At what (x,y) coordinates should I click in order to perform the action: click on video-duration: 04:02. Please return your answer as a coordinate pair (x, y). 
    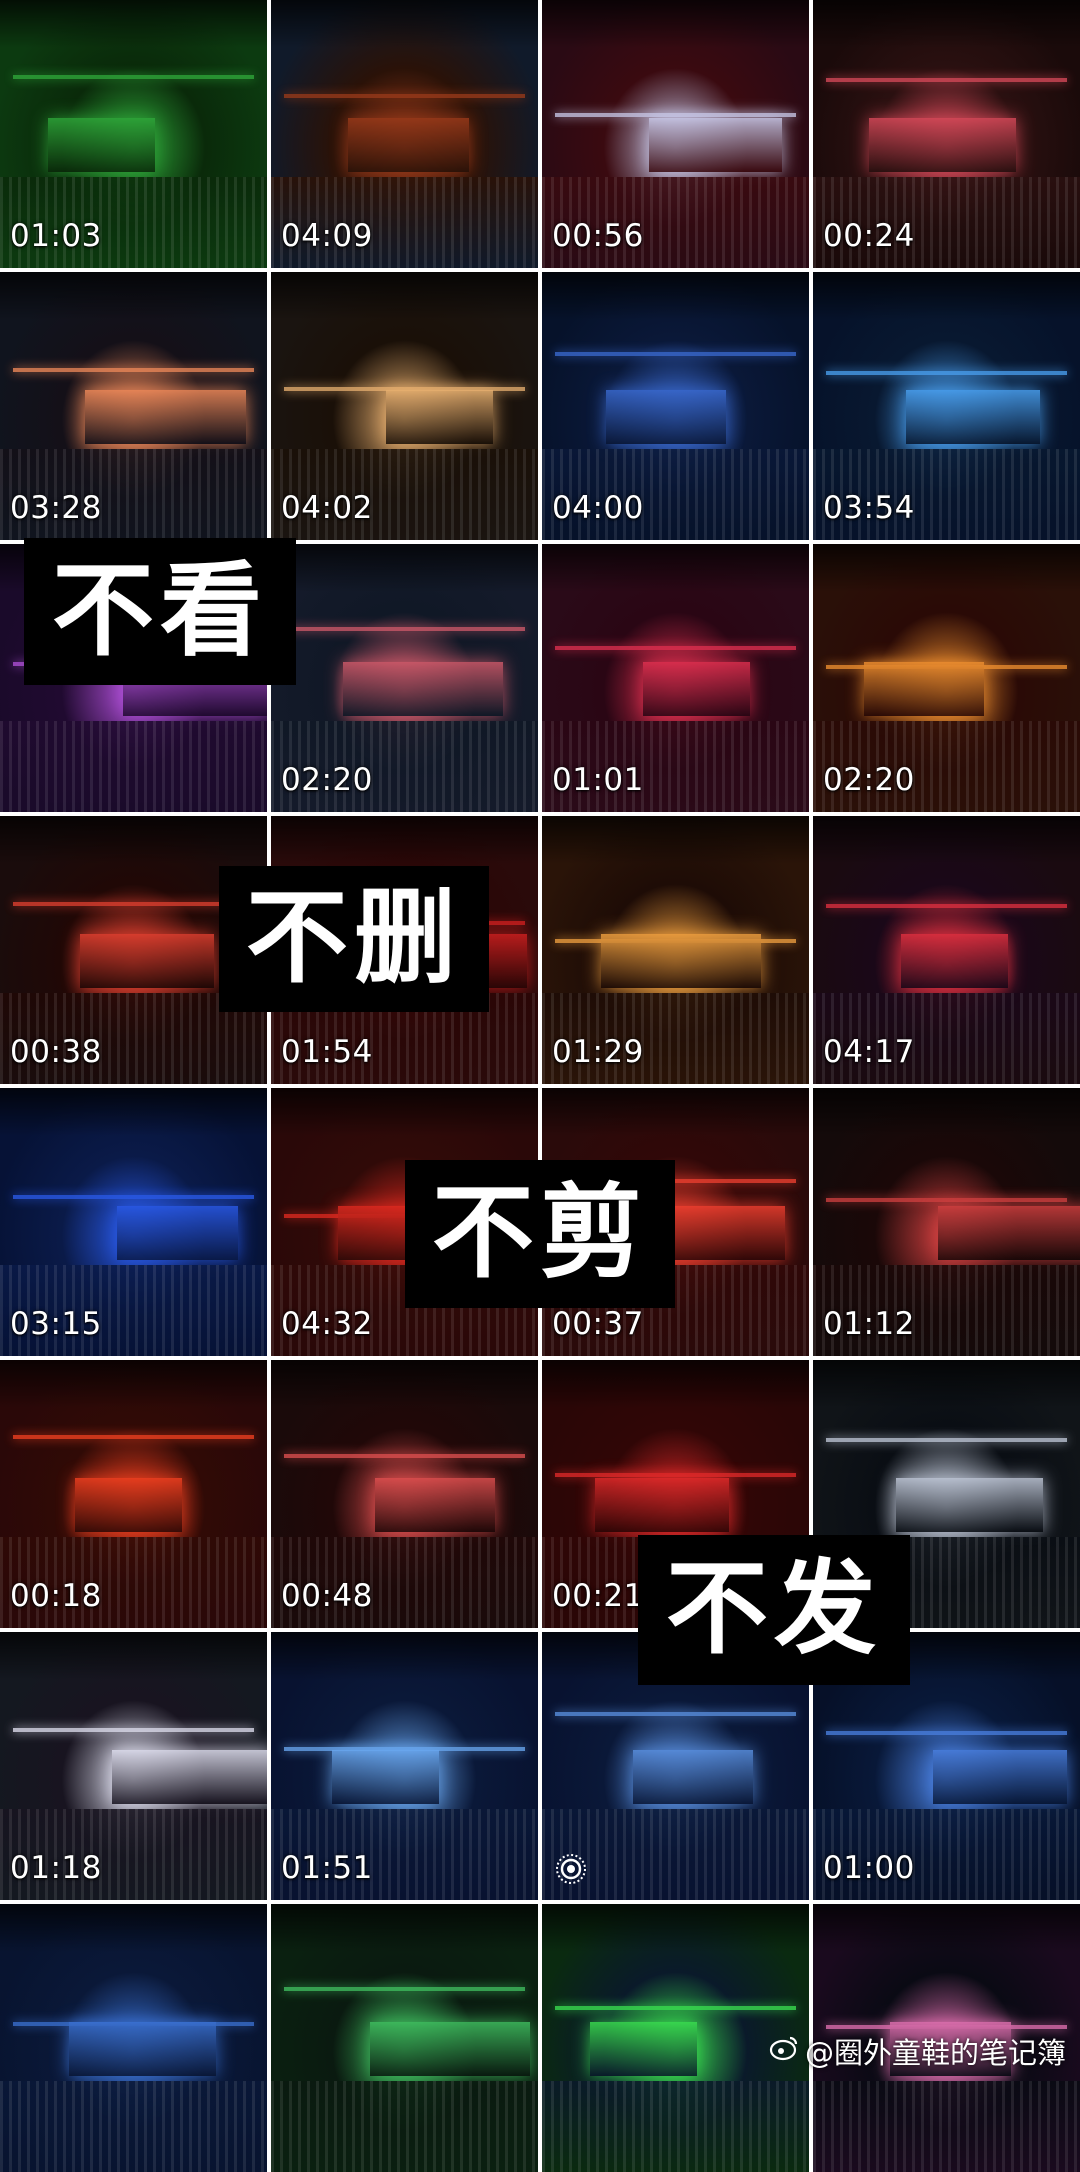
    Looking at the image, I should click on (327, 508).